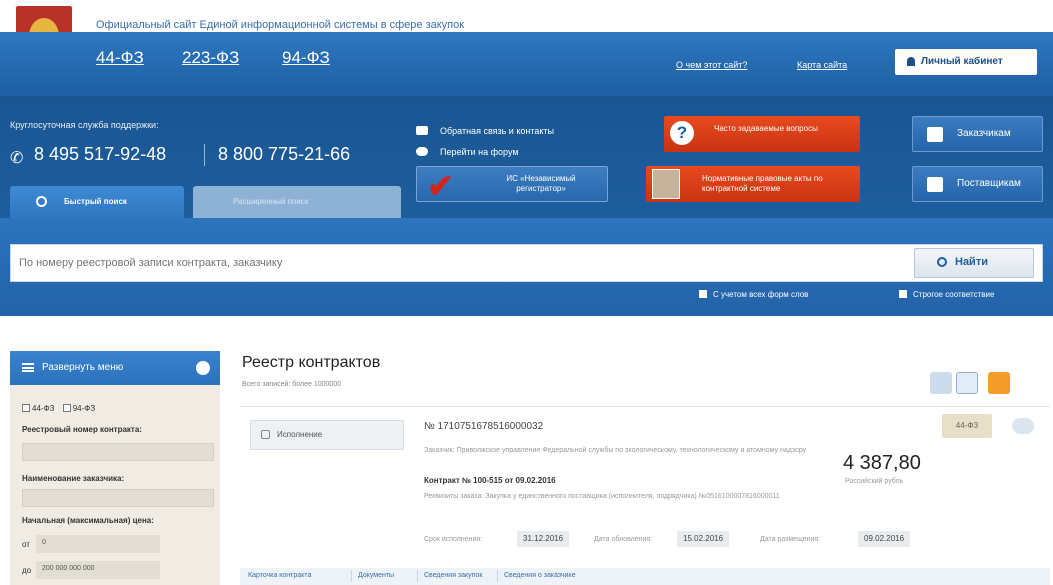 This screenshot has width=1053, height=585. Describe the element at coordinates (327, 435) in the screenshot. I see `status-badge: Исполнение` at that location.